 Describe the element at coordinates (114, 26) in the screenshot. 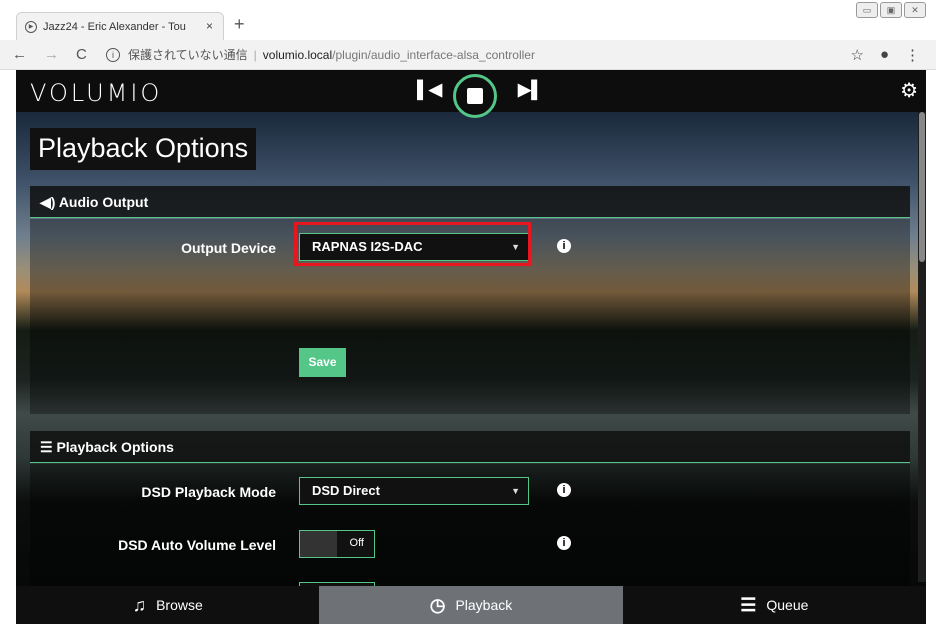

I see `tab-title: Jazz24 - Eric Alexander - Tou` at that location.